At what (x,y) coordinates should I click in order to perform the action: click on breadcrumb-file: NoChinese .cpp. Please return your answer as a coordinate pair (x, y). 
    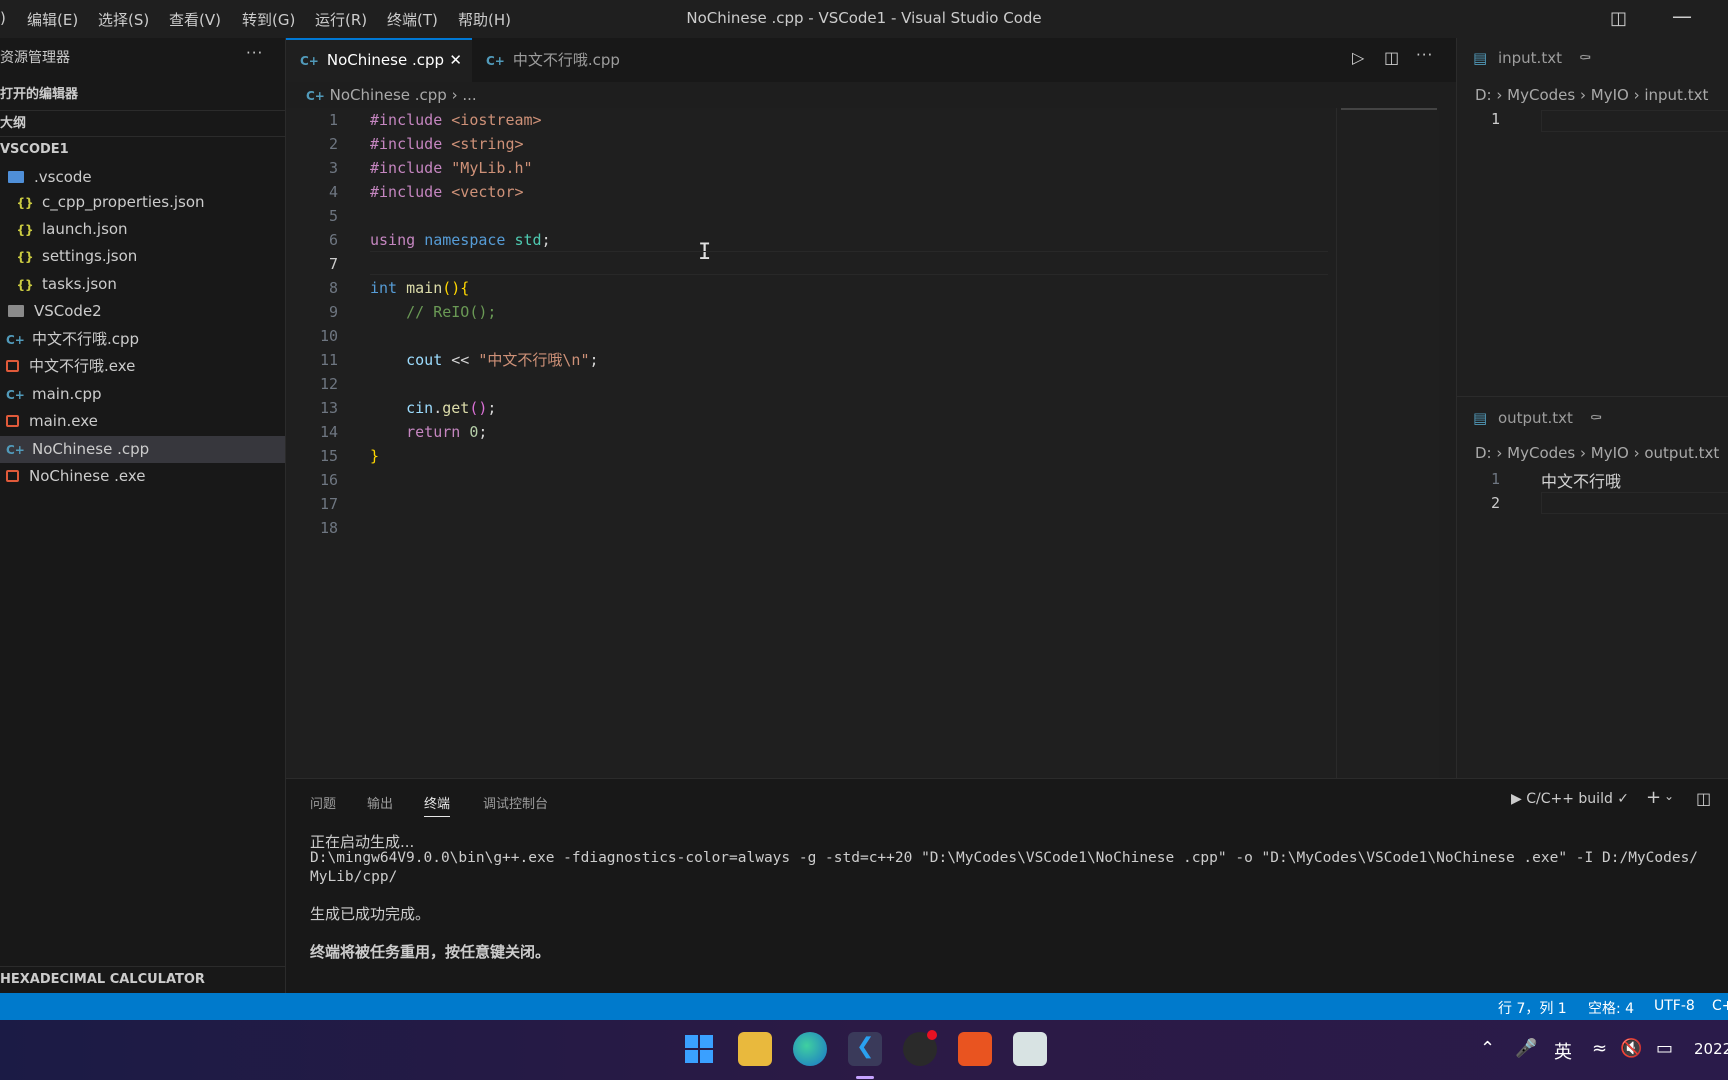
    Looking at the image, I should click on (388, 95).